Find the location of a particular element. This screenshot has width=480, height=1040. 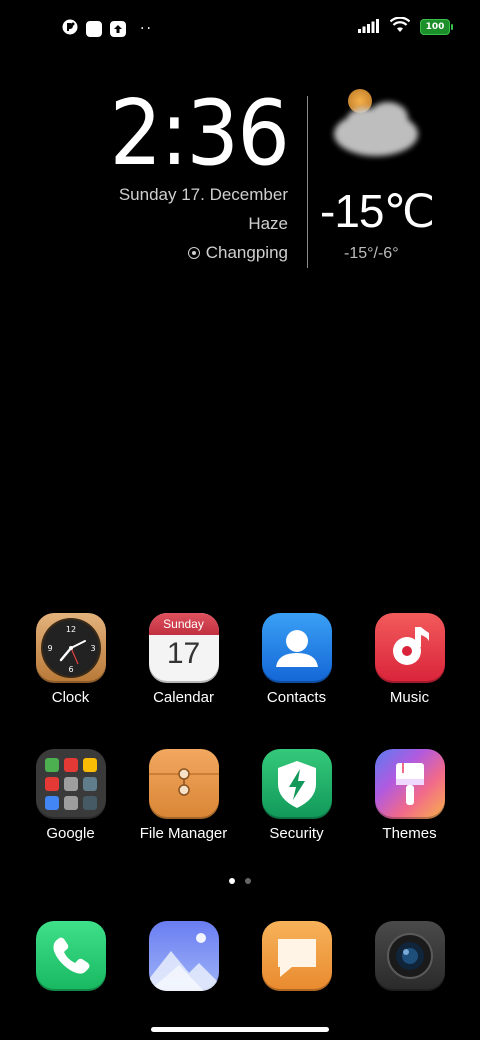

calendar-icon: Sunday 17 is located at coordinates (183, 648).